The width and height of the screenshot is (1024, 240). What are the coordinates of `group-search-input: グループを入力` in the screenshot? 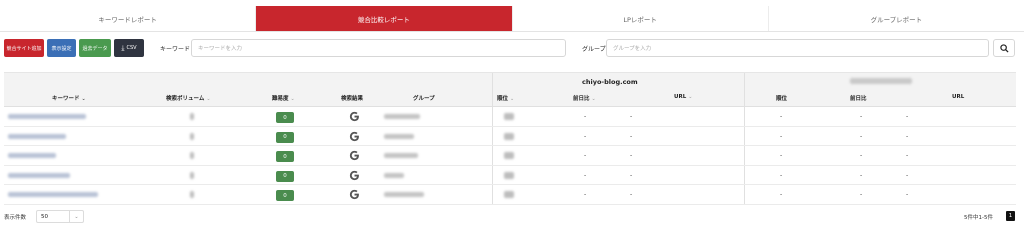 It's located at (797, 48).